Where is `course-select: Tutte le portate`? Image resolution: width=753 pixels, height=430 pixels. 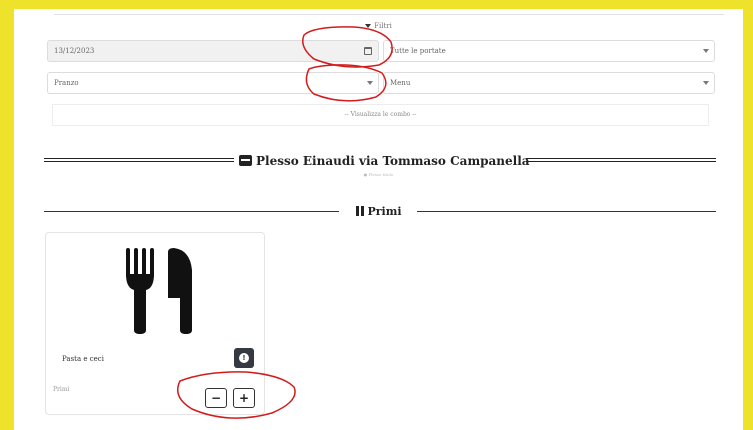
course-select: Tutte le portate is located at coordinates (549, 51).